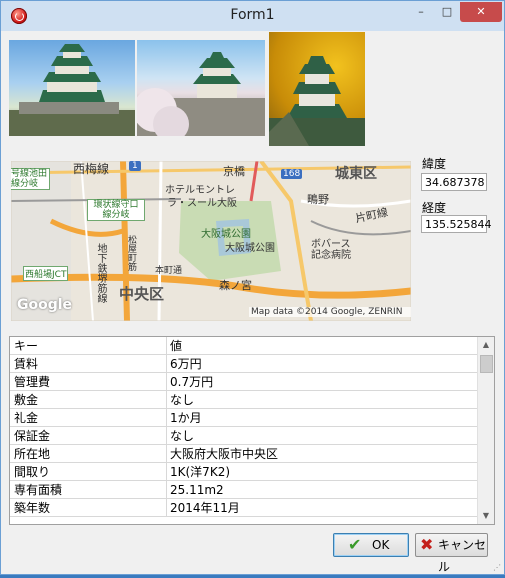 This screenshot has height=578, width=505. I want to click on row-value: 大阪府大阪市中央区, so click(318, 454).